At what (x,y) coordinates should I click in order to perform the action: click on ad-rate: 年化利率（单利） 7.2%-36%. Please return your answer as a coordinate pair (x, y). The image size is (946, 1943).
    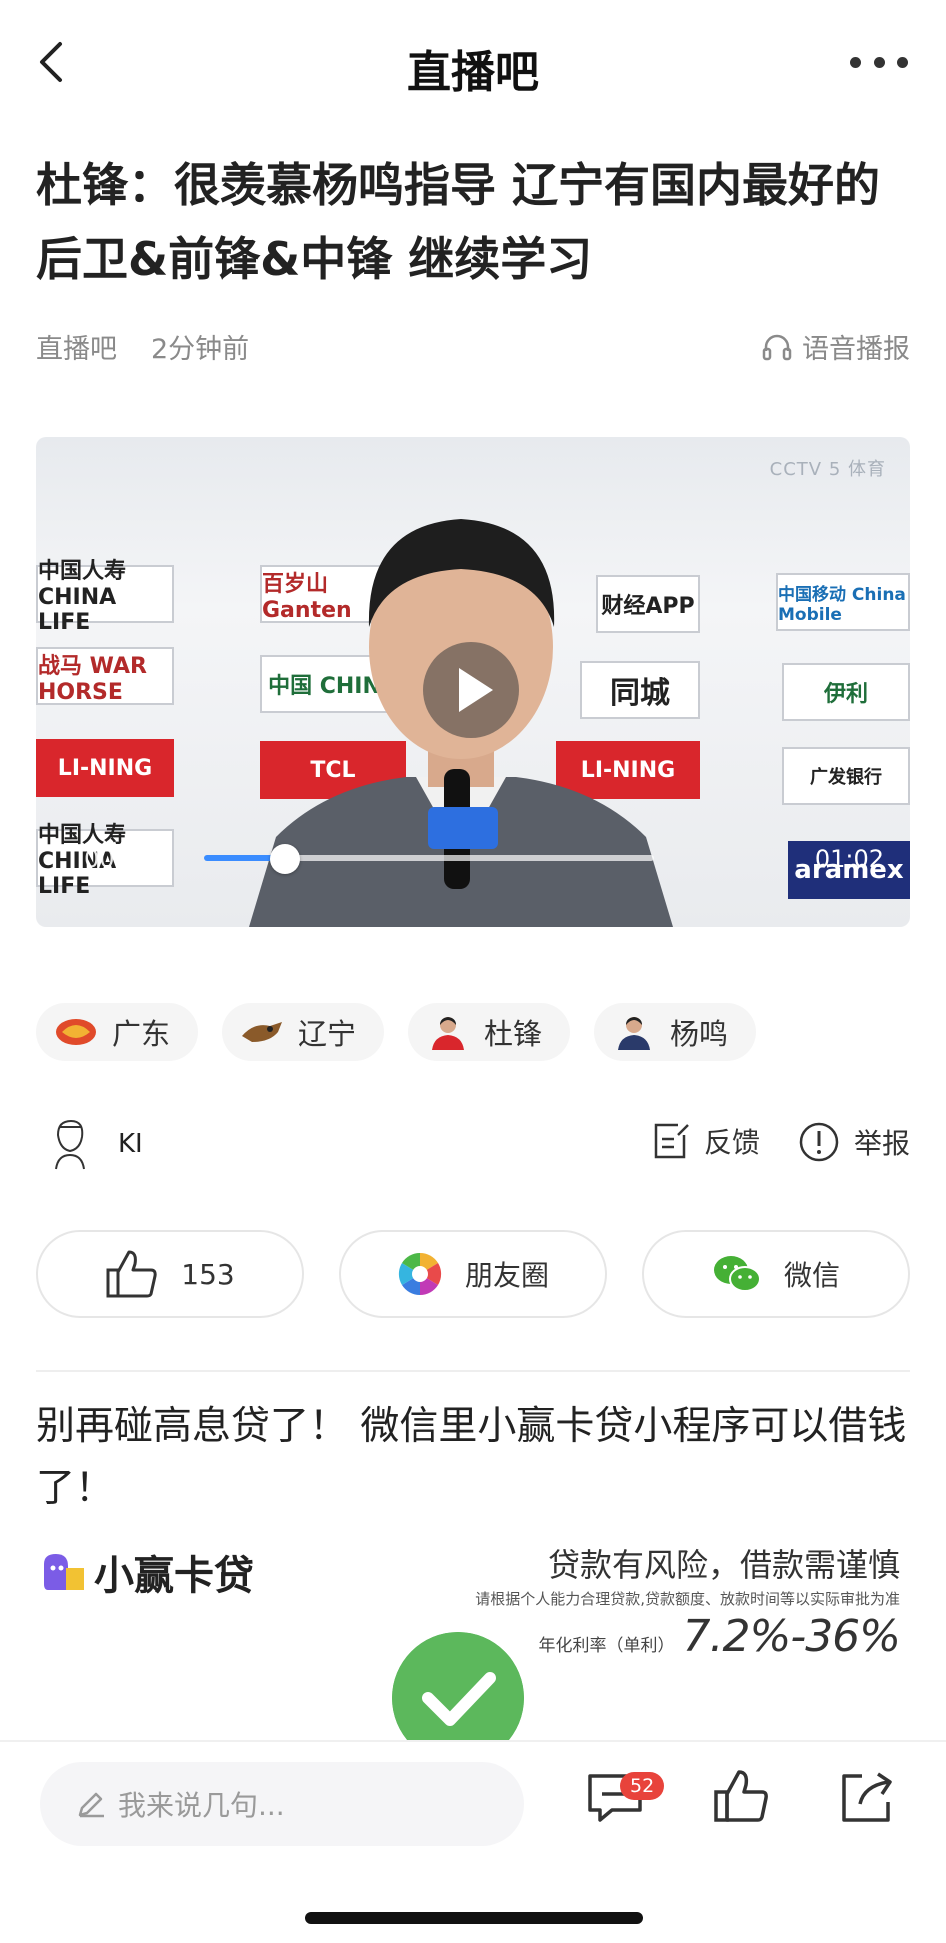
    Looking at the image, I should click on (688, 1636).